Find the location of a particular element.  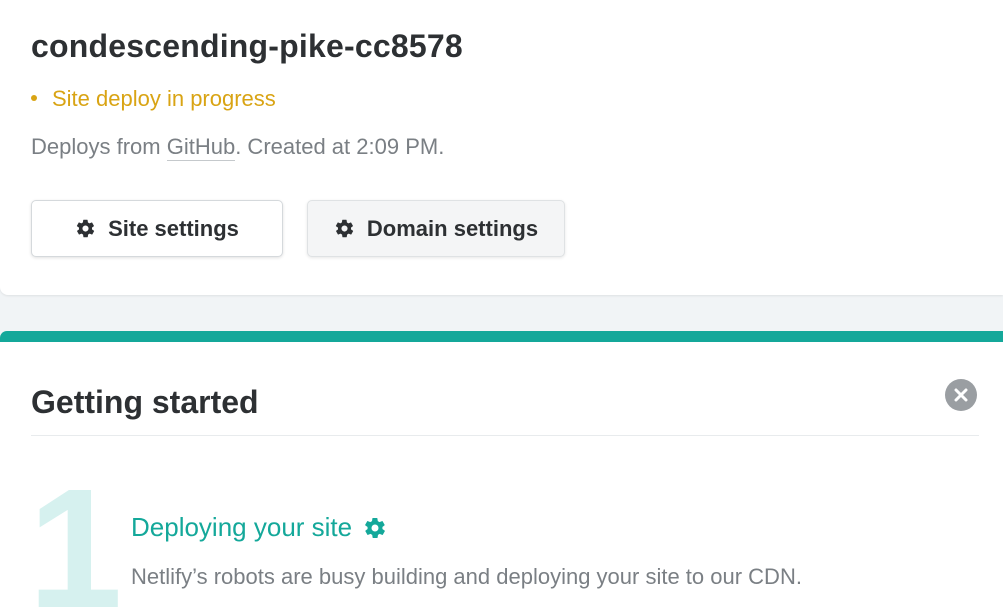

step-title: Deploying your site is located at coordinates (259, 527).